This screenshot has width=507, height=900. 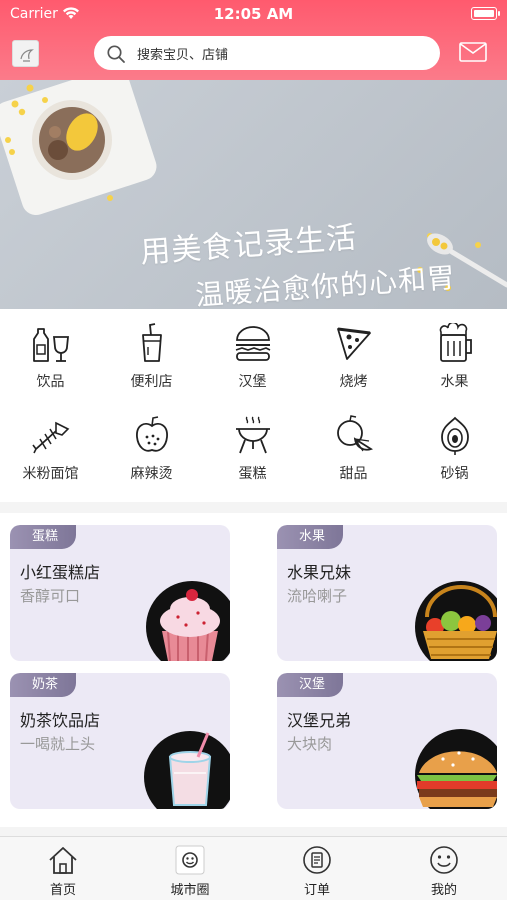 I want to click on search-icon, so click(x=116, y=54).